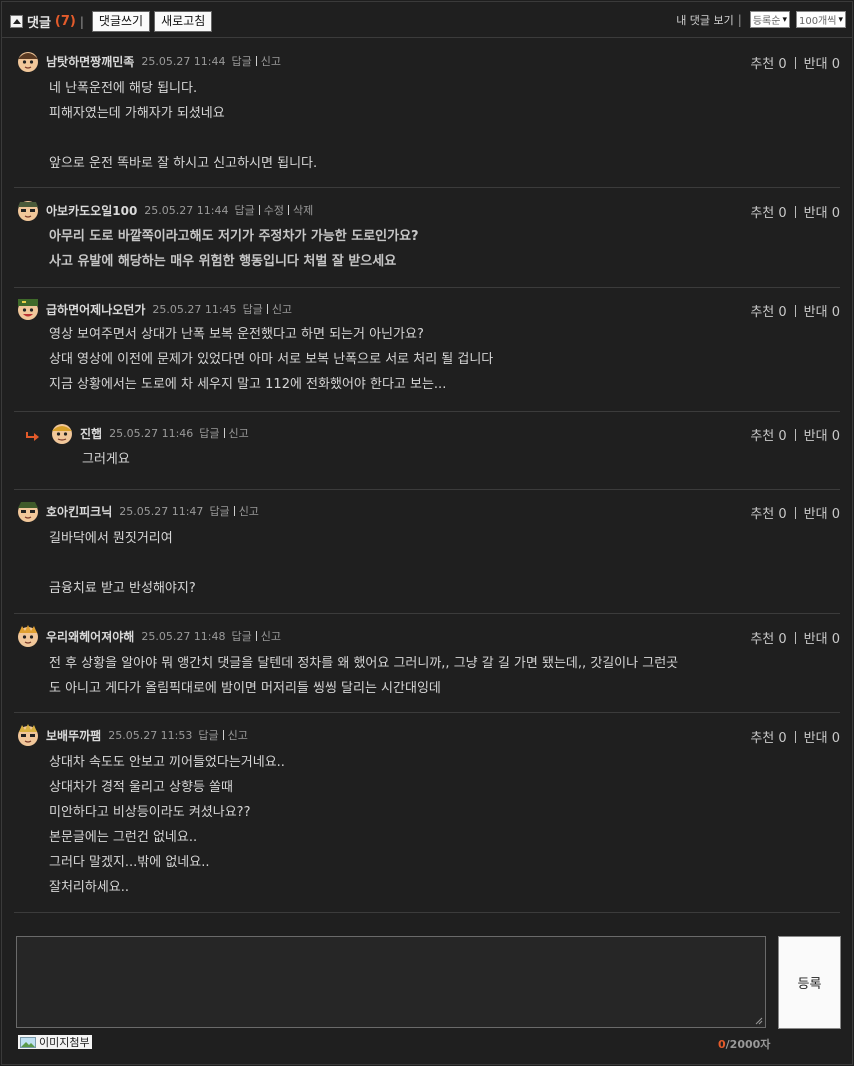  Describe the element at coordinates (32, 436) in the screenshot. I see `reply-arrow-icon` at that location.